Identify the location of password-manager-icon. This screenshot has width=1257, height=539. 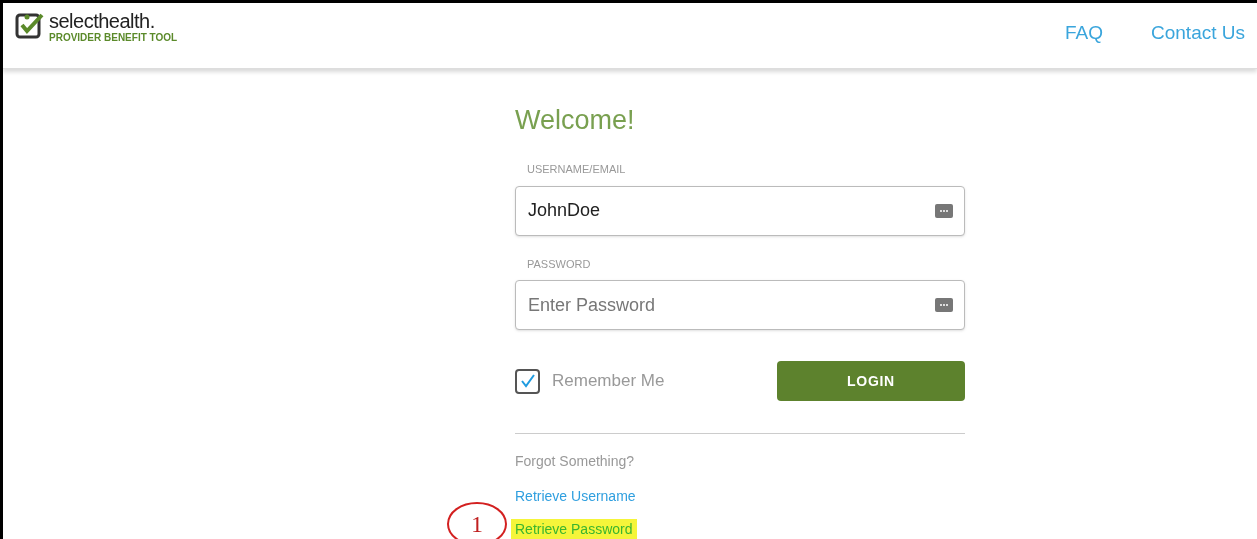
(944, 305).